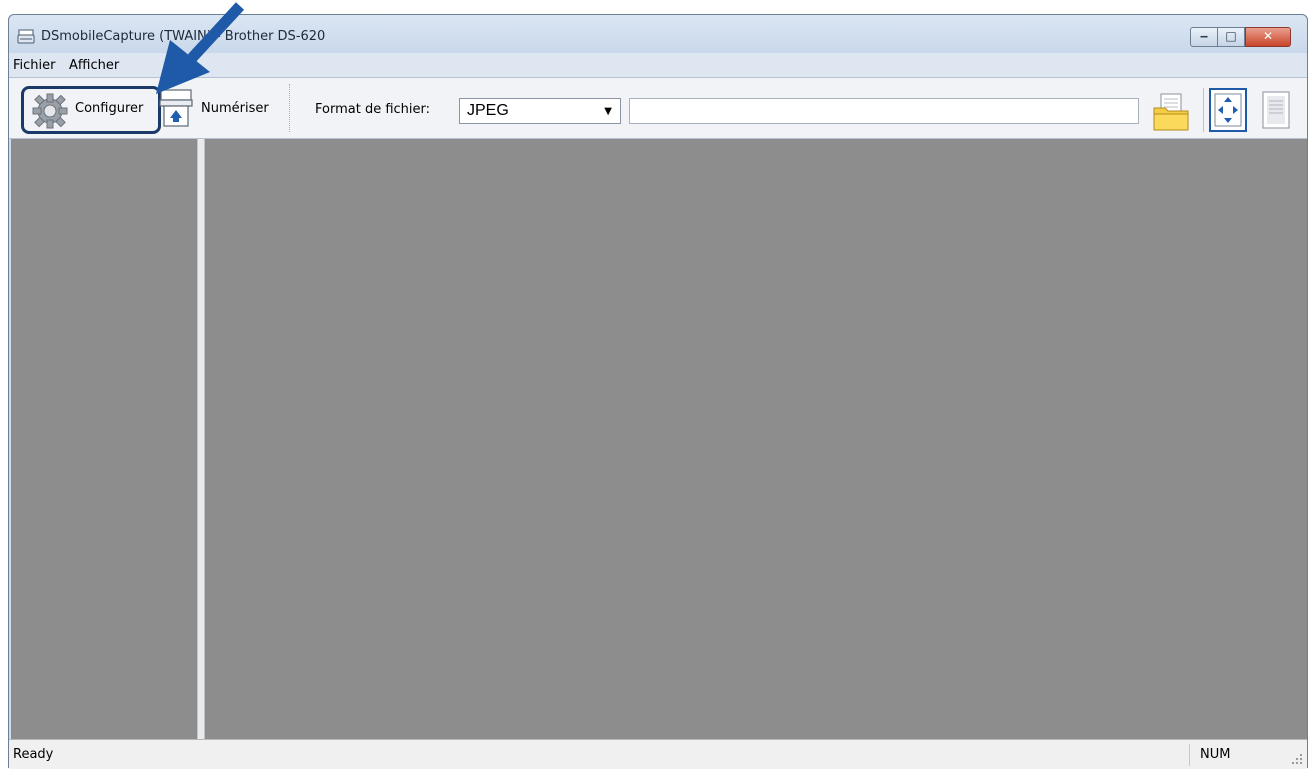  Describe the element at coordinates (94, 65) in the screenshot. I see `menu-afficher: Afficher` at that location.